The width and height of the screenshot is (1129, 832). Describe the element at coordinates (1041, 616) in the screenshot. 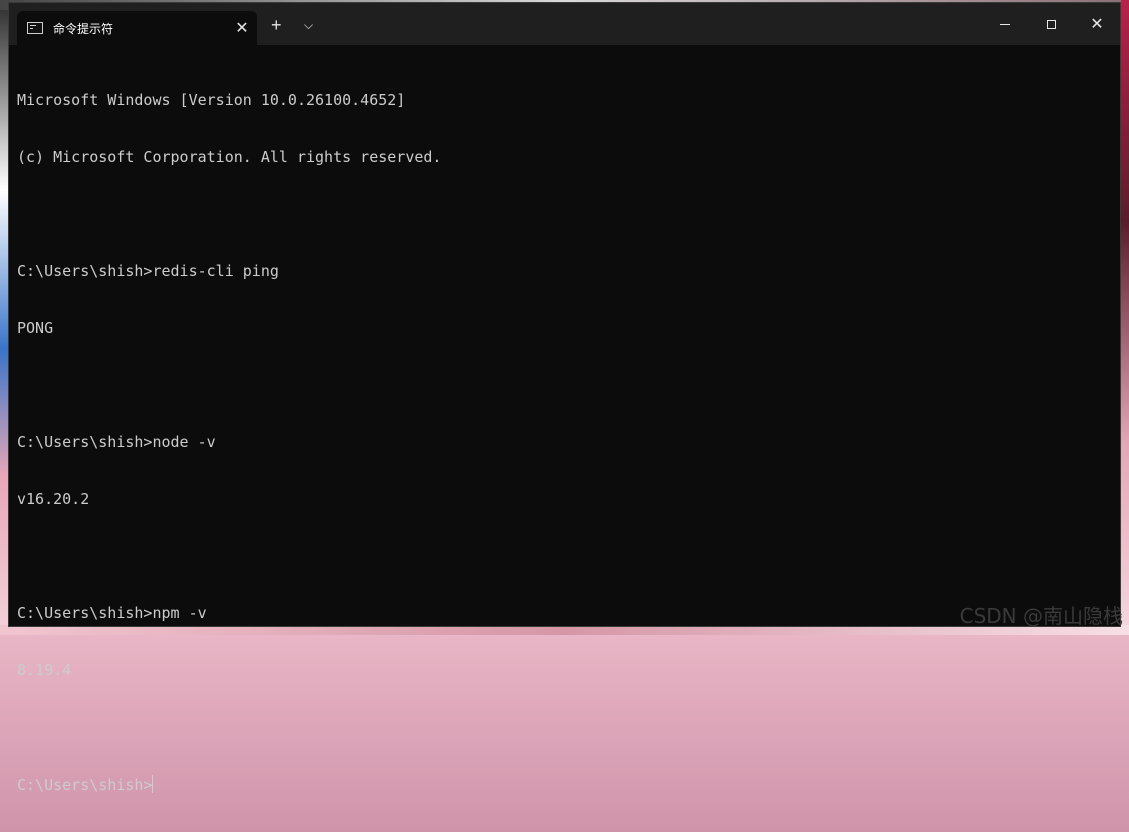

I see `watermark: CSDN @南山隐栈` at that location.